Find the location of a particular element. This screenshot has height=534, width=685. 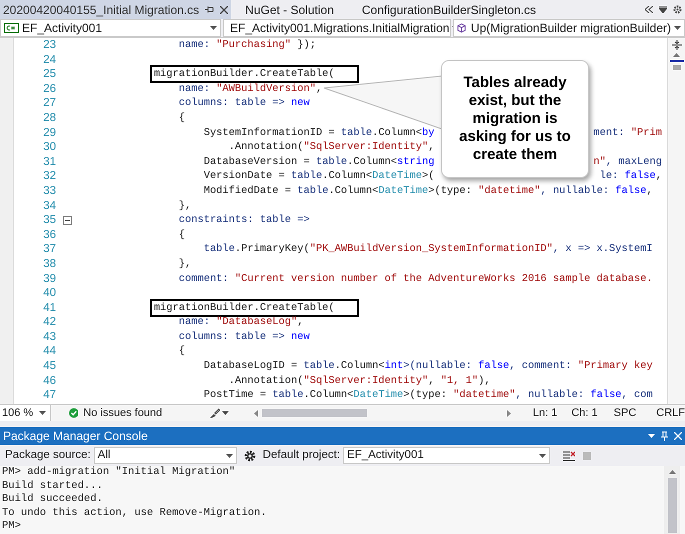

line-number: 44 is located at coordinates (49, 352).